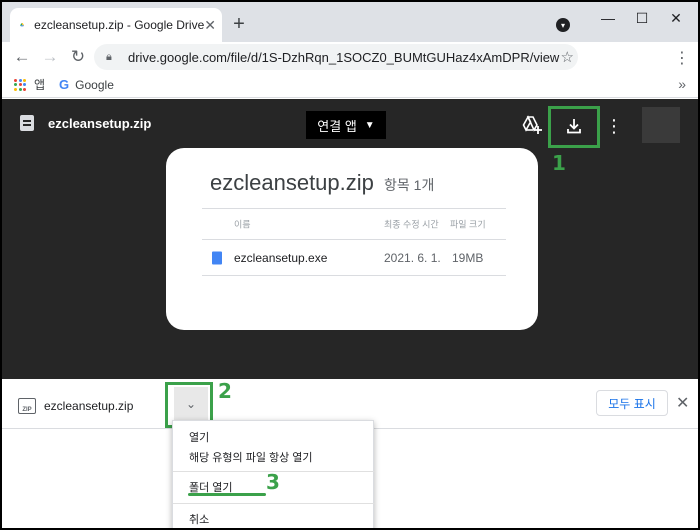  What do you see at coordinates (468, 257) in the screenshot?
I see `file-size-cell: 19MB` at bounding box center [468, 257].